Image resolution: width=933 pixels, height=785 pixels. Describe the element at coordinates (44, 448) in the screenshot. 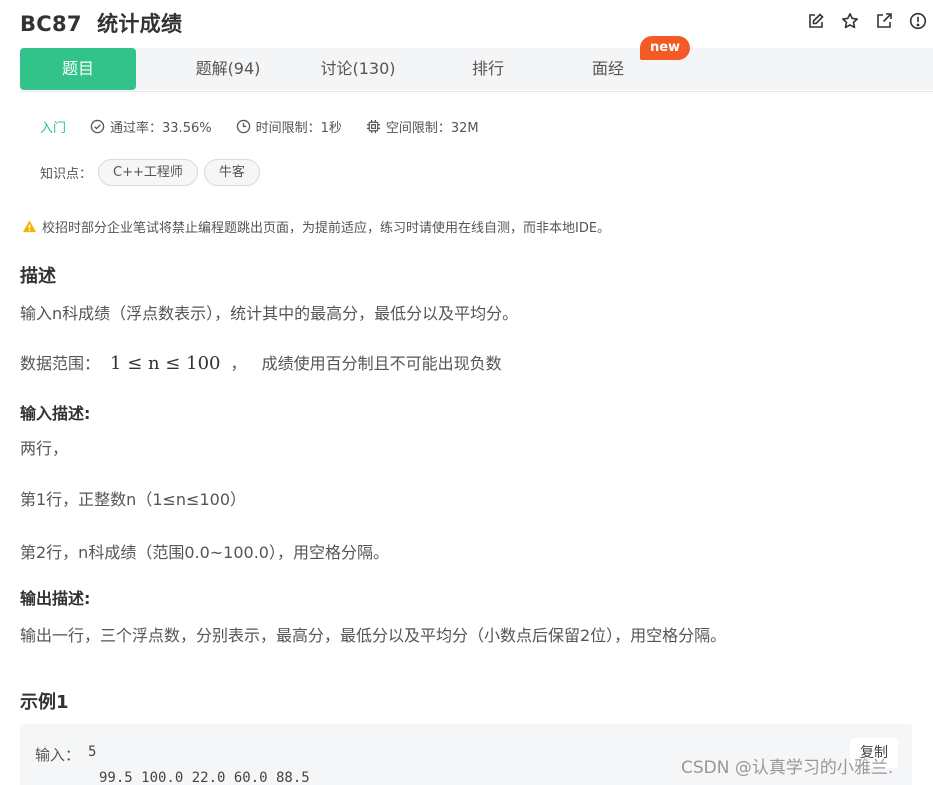

I see `input-desc-line-1: 两行，` at that location.